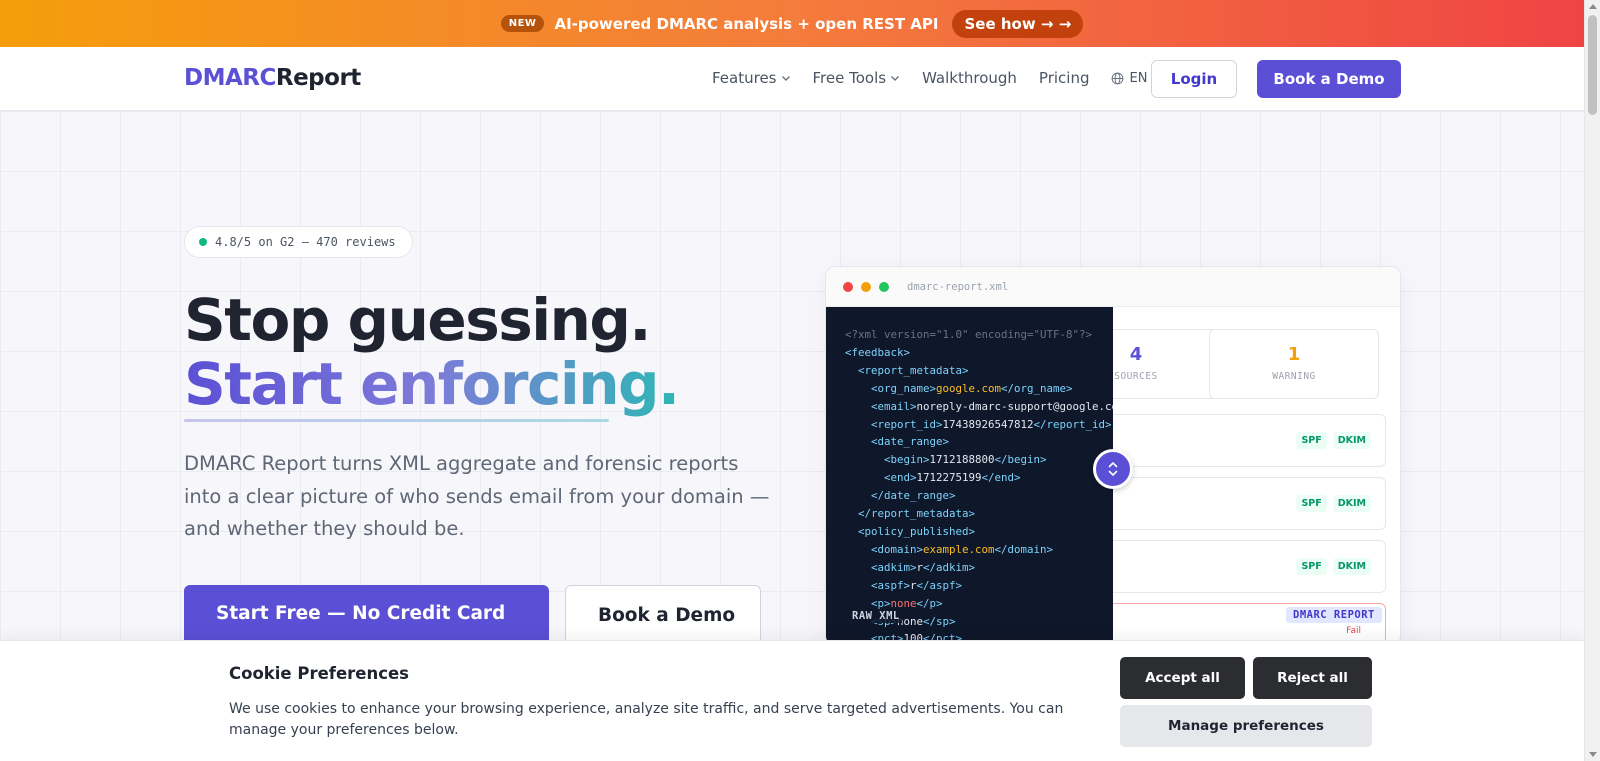  I want to click on fail-label: Fail, so click(1353, 631).